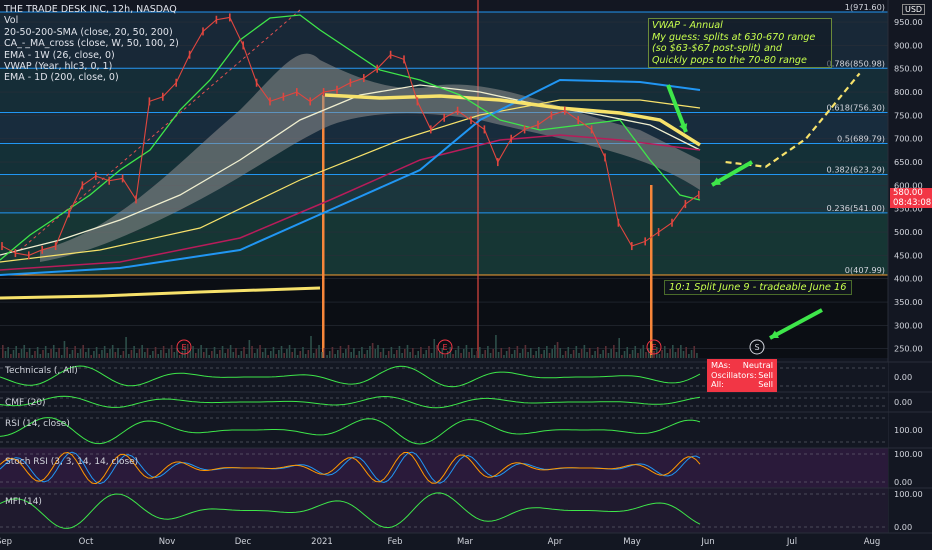 This screenshot has height=550, width=932. What do you see at coordinates (23, 502) in the screenshot?
I see `pane-label-mfi: MFI (14)` at bounding box center [23, 502].